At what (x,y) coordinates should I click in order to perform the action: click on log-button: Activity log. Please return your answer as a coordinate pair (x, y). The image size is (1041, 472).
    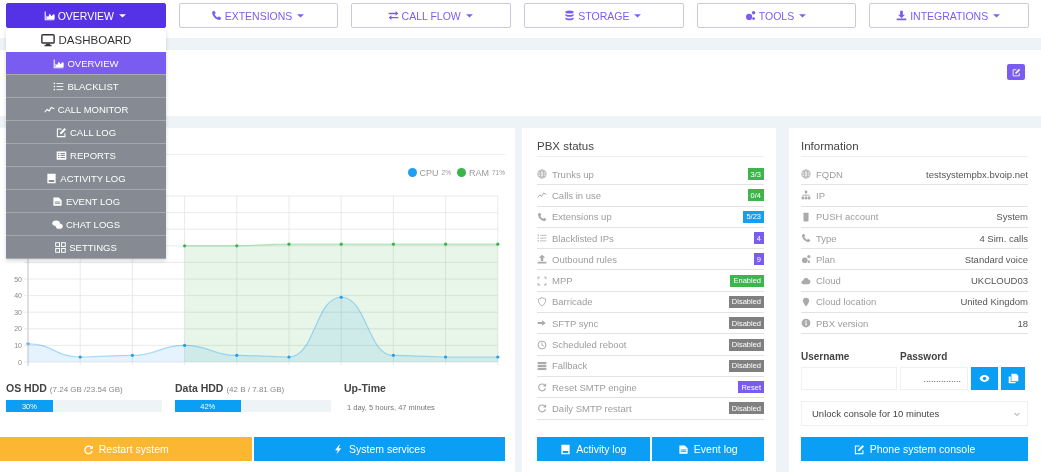
    Looking at the image, I should click on (593, 449).